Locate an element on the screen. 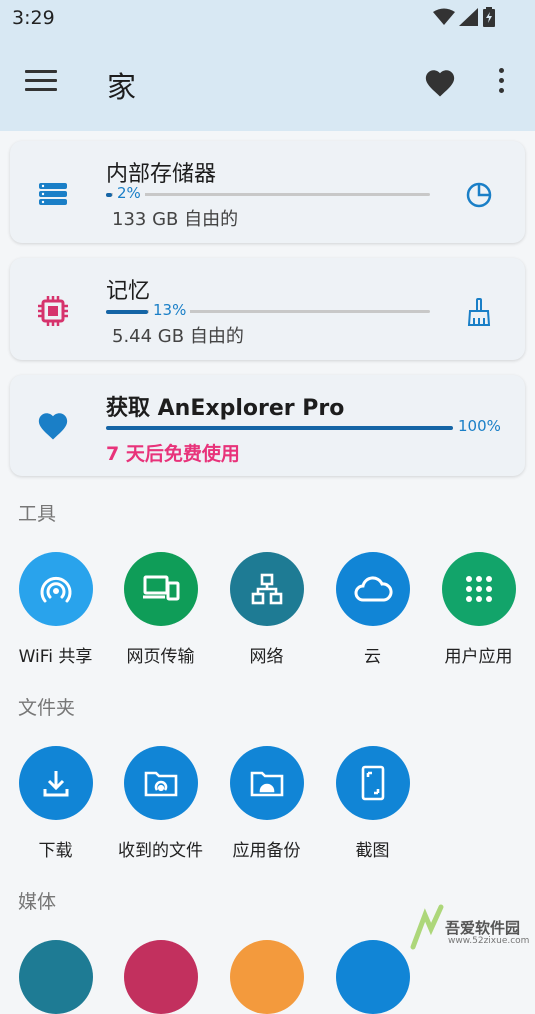  tool-label: 网络 is located at coordinates (266, 657).